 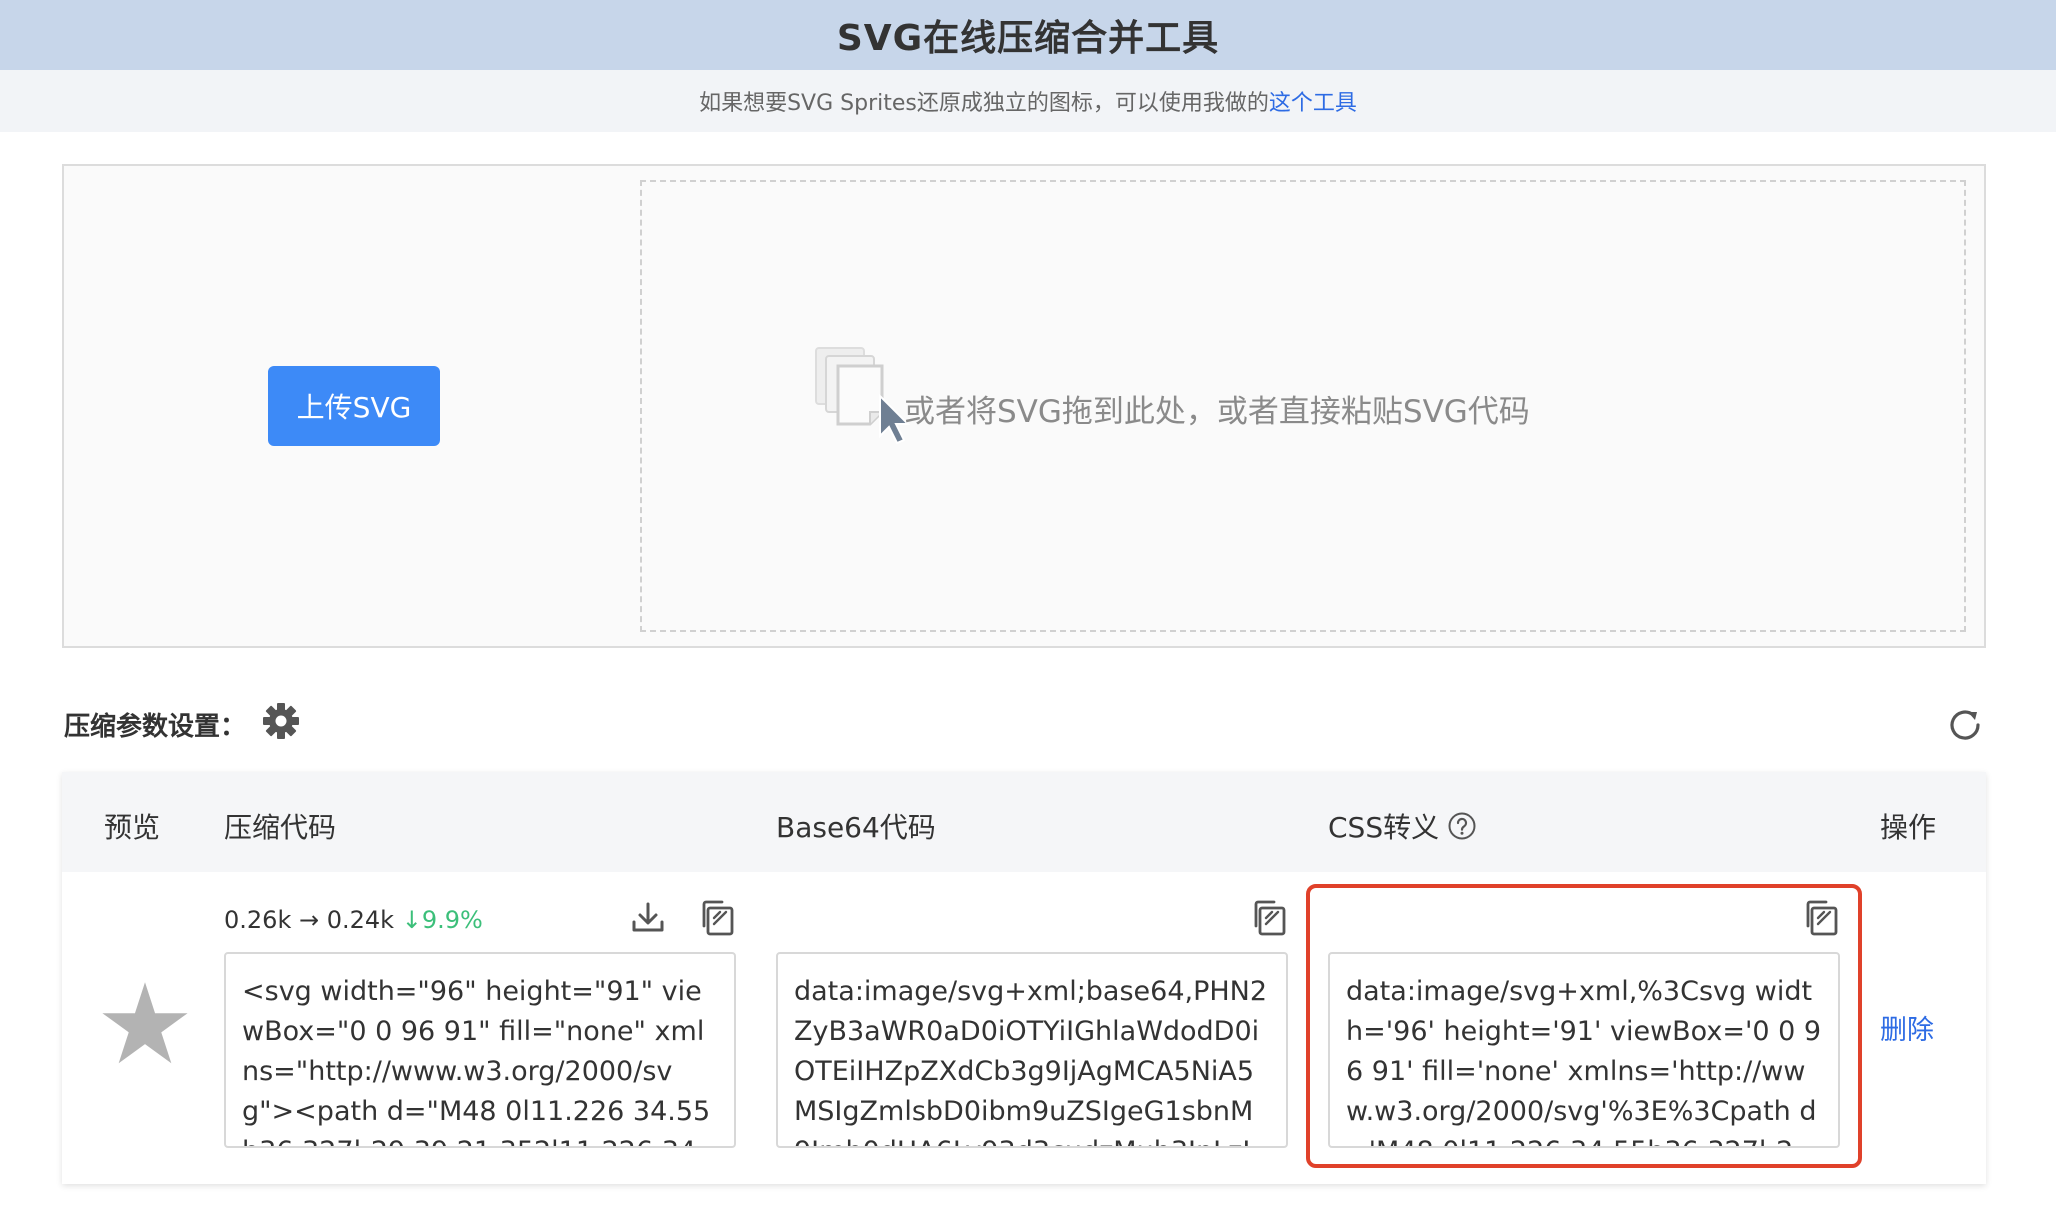 I want to click on header-css: CSS转义, so click(x=1402, y=826).